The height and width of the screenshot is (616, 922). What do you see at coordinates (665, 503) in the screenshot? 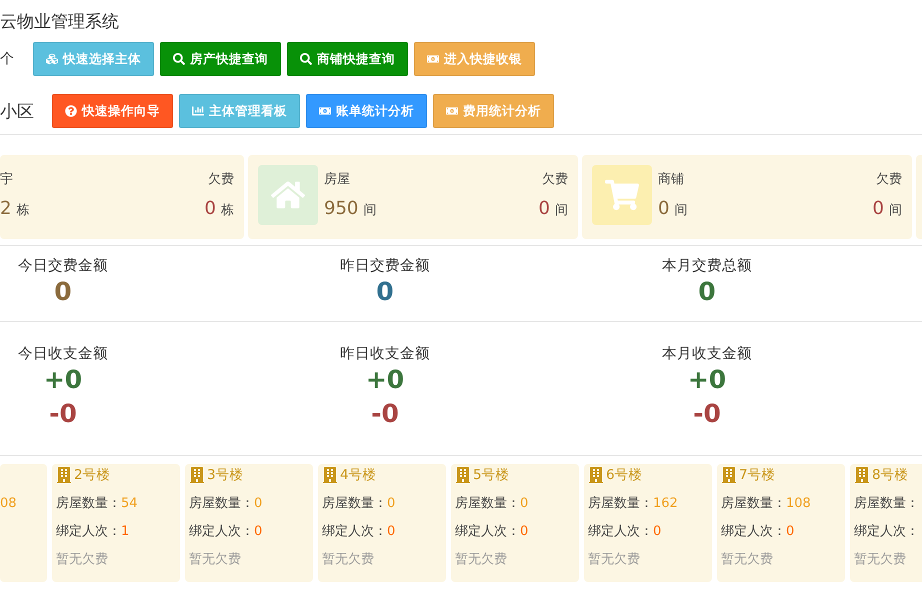
I see `house-count: 162` at bounding box center [665, 503].